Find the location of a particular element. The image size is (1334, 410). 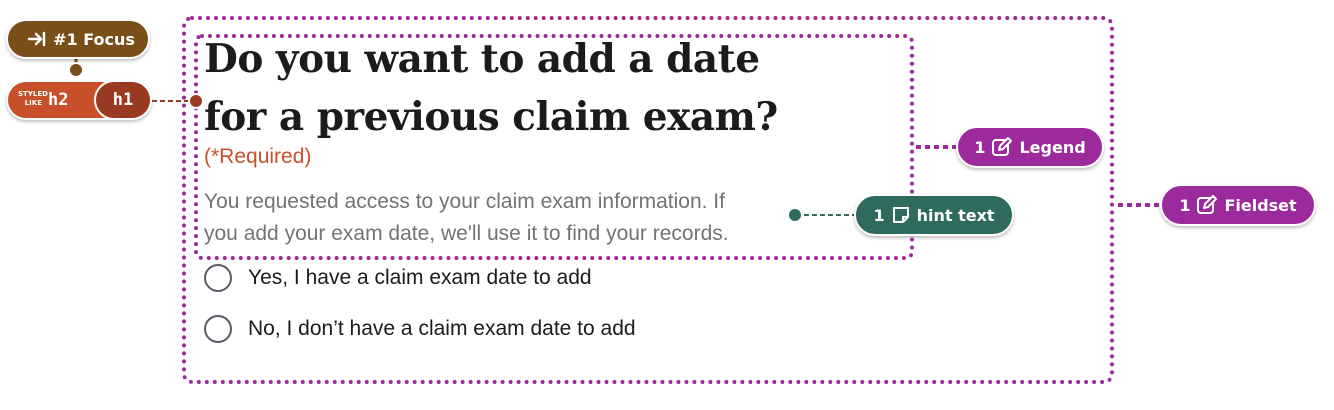

hint-count: 1 is located at coordinates (879, 215).